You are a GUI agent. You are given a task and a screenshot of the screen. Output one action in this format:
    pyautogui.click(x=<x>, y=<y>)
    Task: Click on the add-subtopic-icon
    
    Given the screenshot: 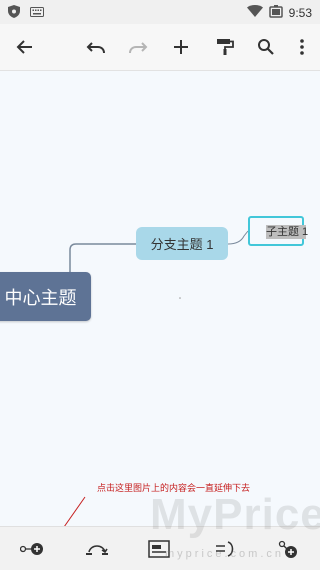 What is the action you would take?
    pyautogui.click(x=33, y=549)
    